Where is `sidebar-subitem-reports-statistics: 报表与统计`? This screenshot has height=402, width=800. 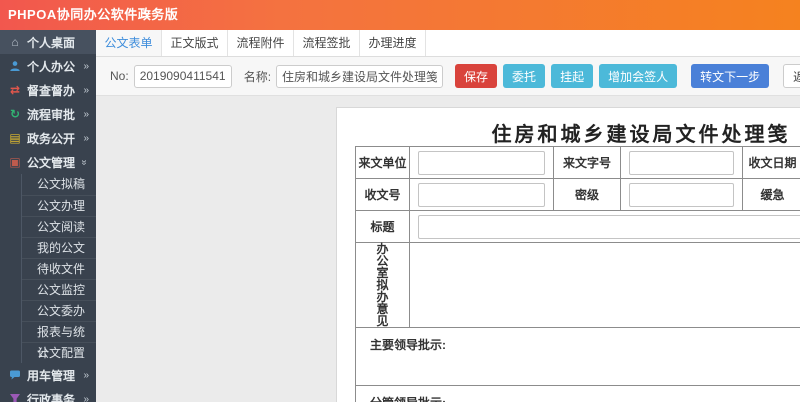 sidebar-subitem-reports-statistics: 报表与统计 is located at coordinates (59, 340).